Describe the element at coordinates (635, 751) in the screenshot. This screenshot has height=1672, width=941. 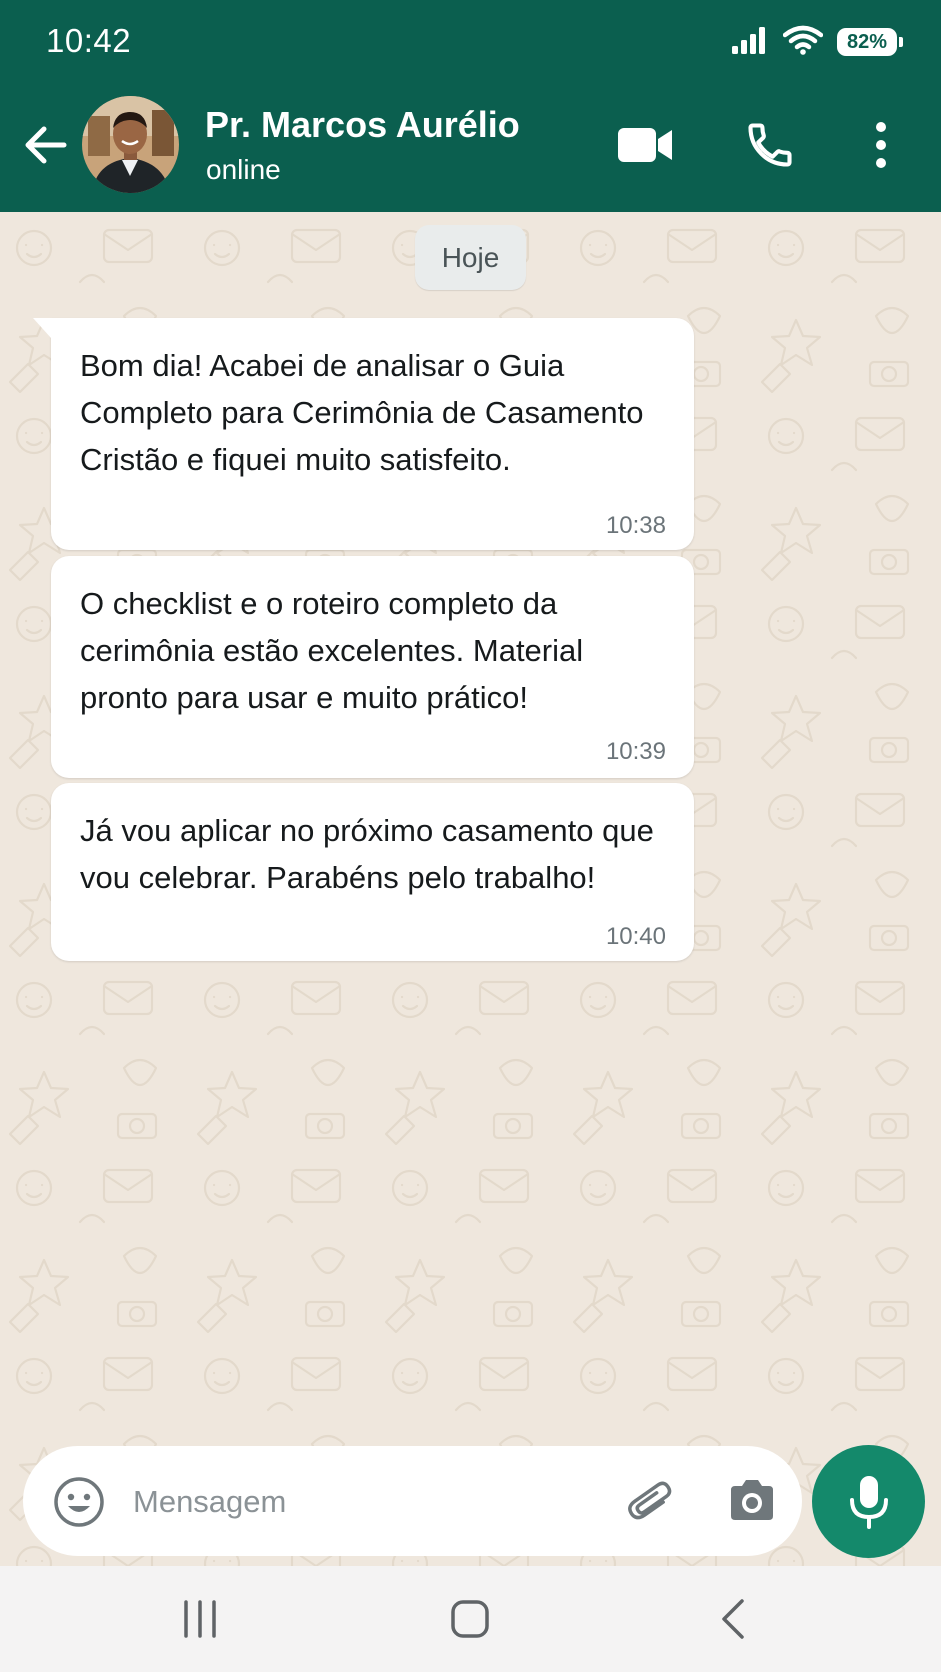
I see `message-time: 10:39` at that location.